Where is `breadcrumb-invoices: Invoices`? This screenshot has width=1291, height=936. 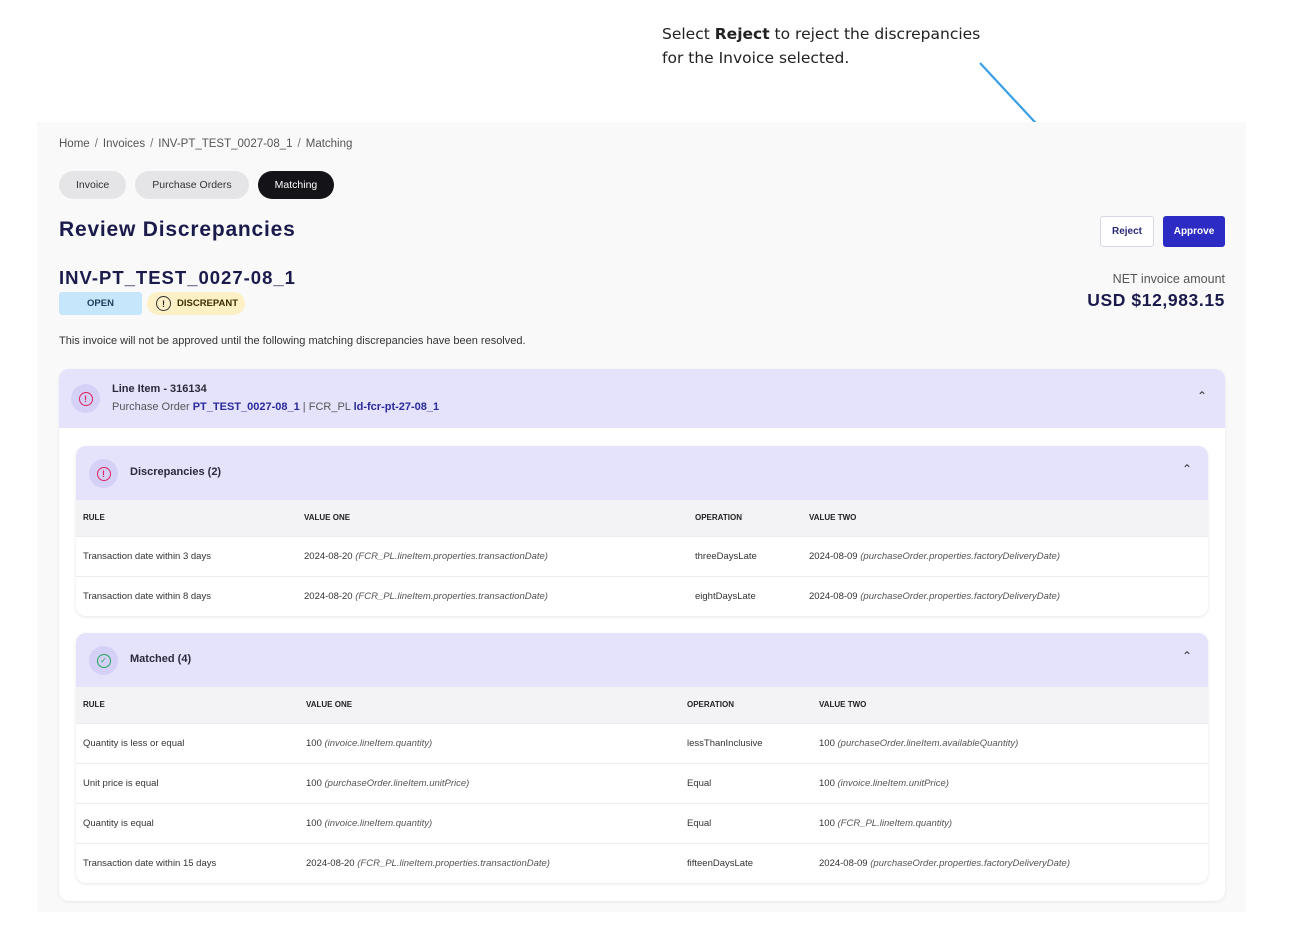 breadcrumb-invoices: Invoices is located at coordinates (124, 144).